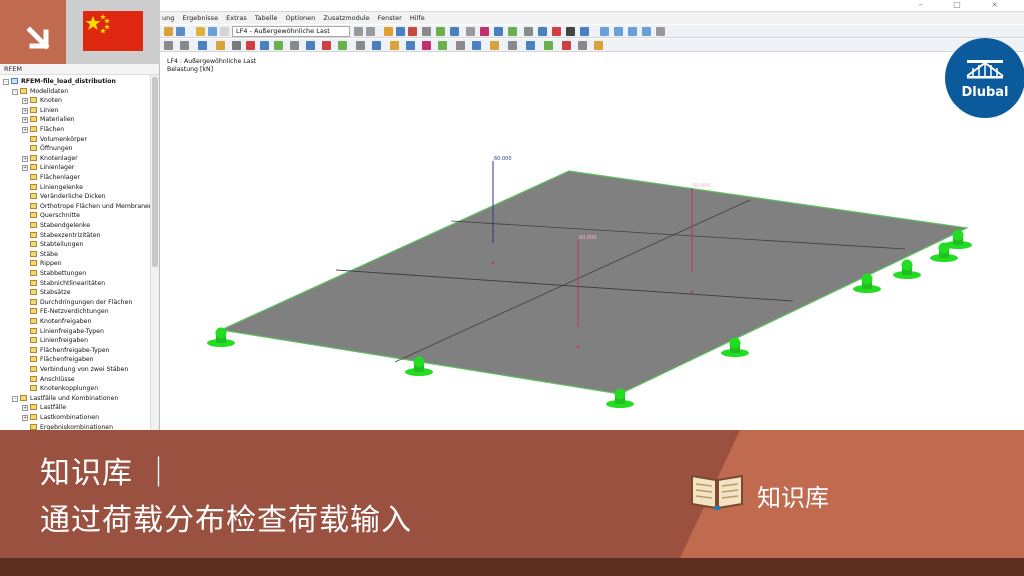 This screenshot has width=1024, height=576. What do you see at coordinates (58, 360) in the screenshot?
I see `tree-item: Flächenfreigaben` at bounding box center [58, 360].